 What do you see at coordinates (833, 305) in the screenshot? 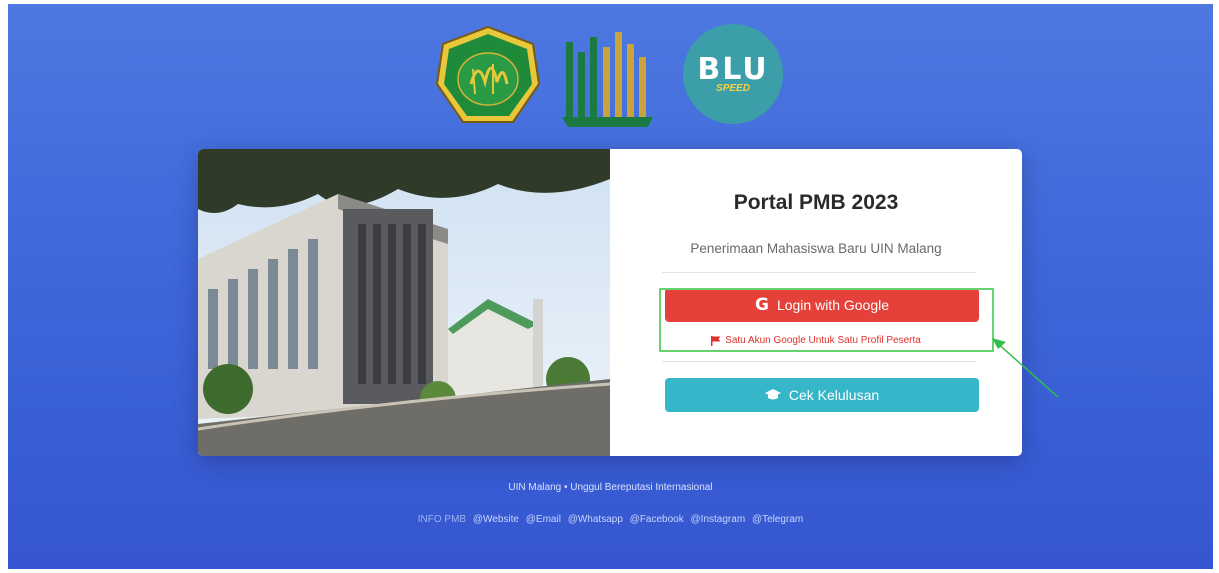
I see `login-google-label: Login with Google` at bounding box center [833, 305].